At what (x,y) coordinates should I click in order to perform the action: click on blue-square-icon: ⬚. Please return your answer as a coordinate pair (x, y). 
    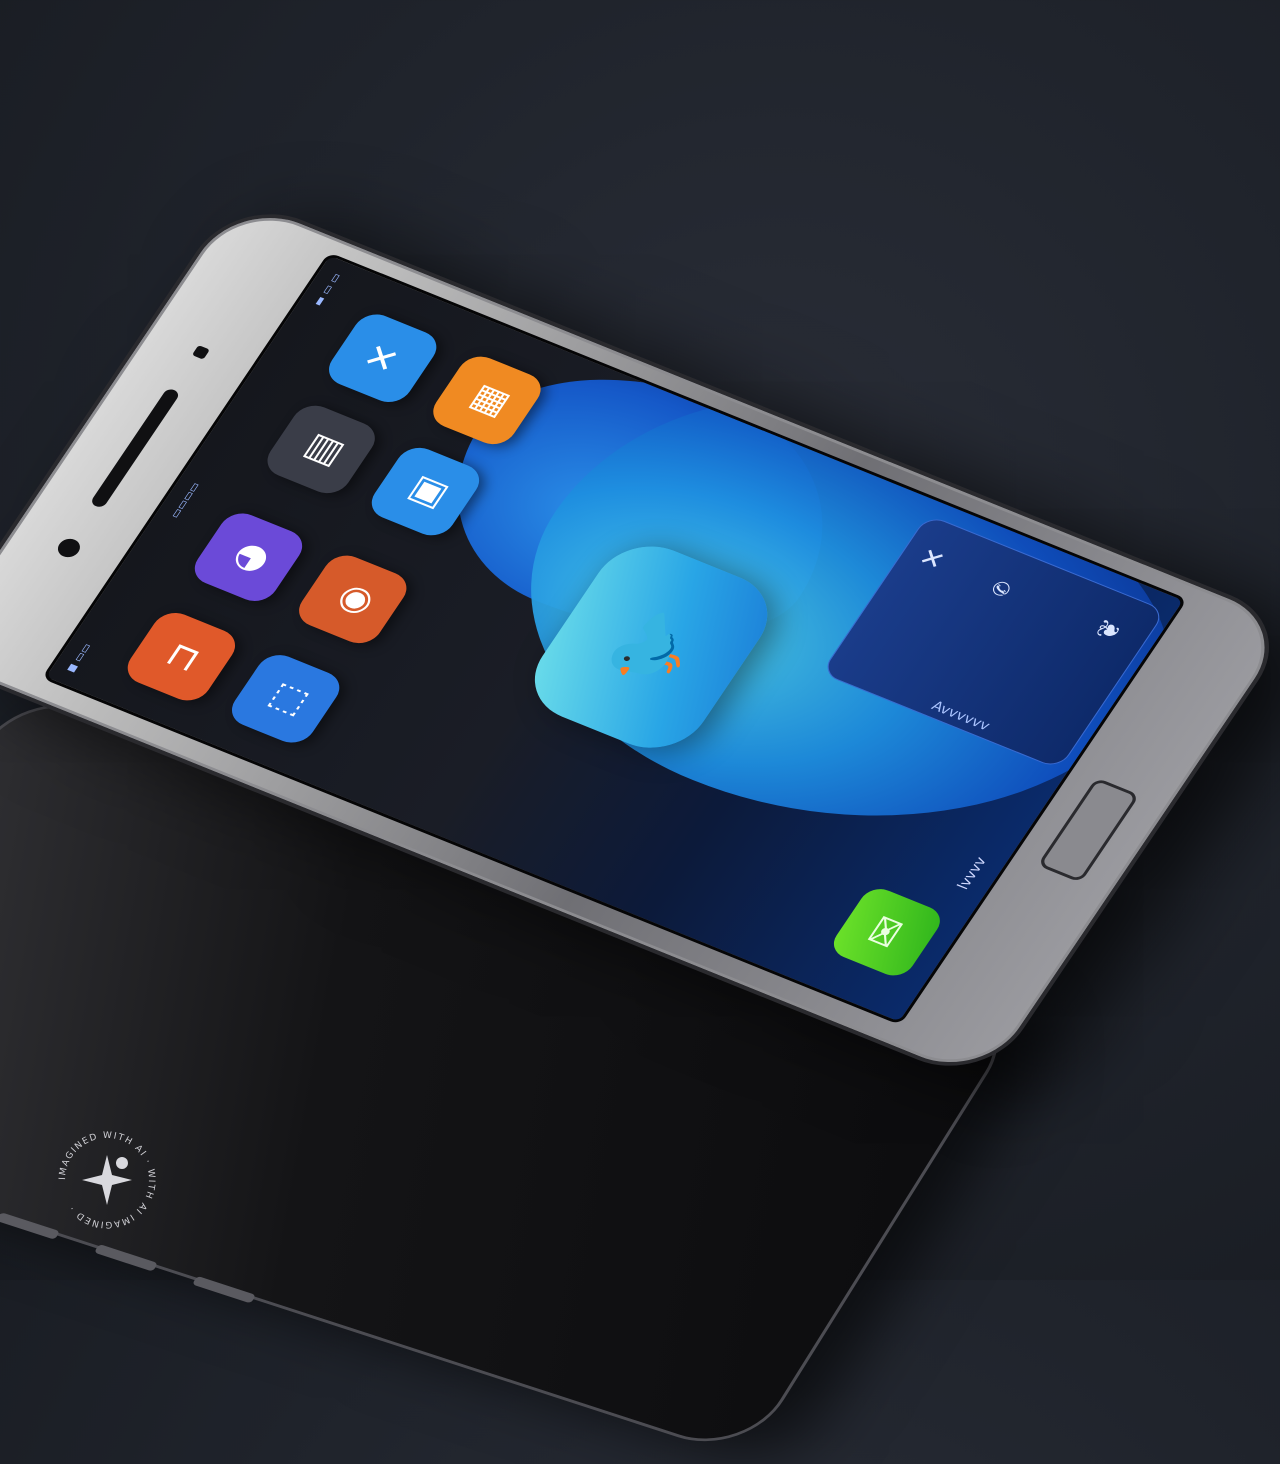
    Looking at the image, I should click on (285, 699).